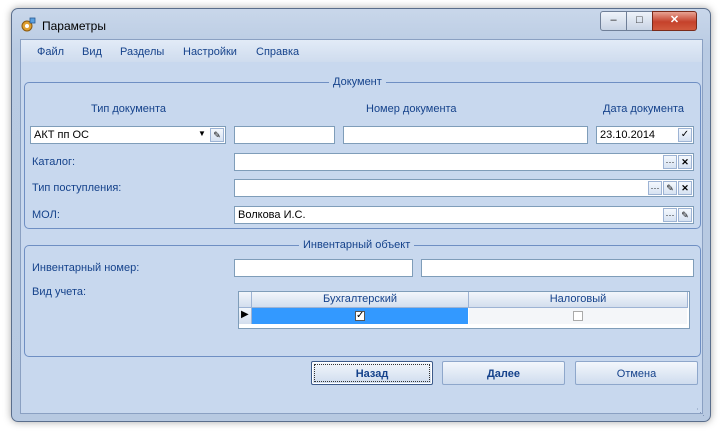 The width and height of the screenshot is (723, 433). Describe the element at coordinates (465, 135) in the screenshot. I see `doc-number-input` at that location.